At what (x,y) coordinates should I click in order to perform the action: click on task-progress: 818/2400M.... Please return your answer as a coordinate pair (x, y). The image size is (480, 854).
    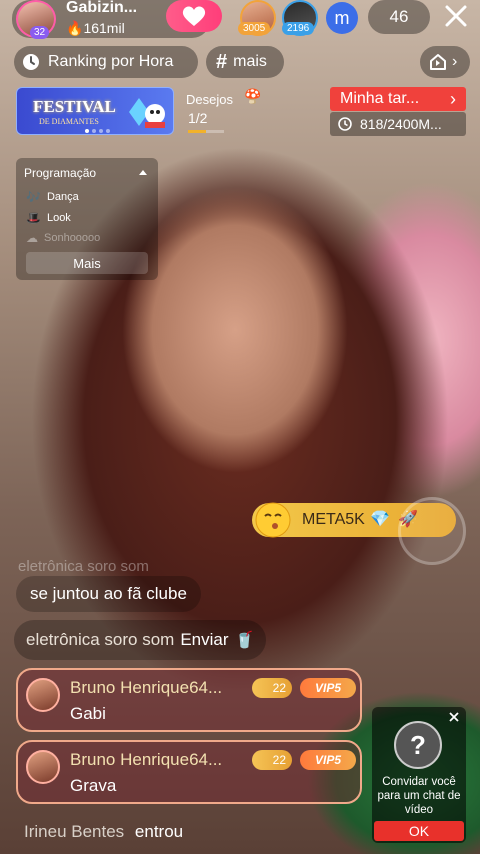
    Looking at the image, I should click on (398, 124).